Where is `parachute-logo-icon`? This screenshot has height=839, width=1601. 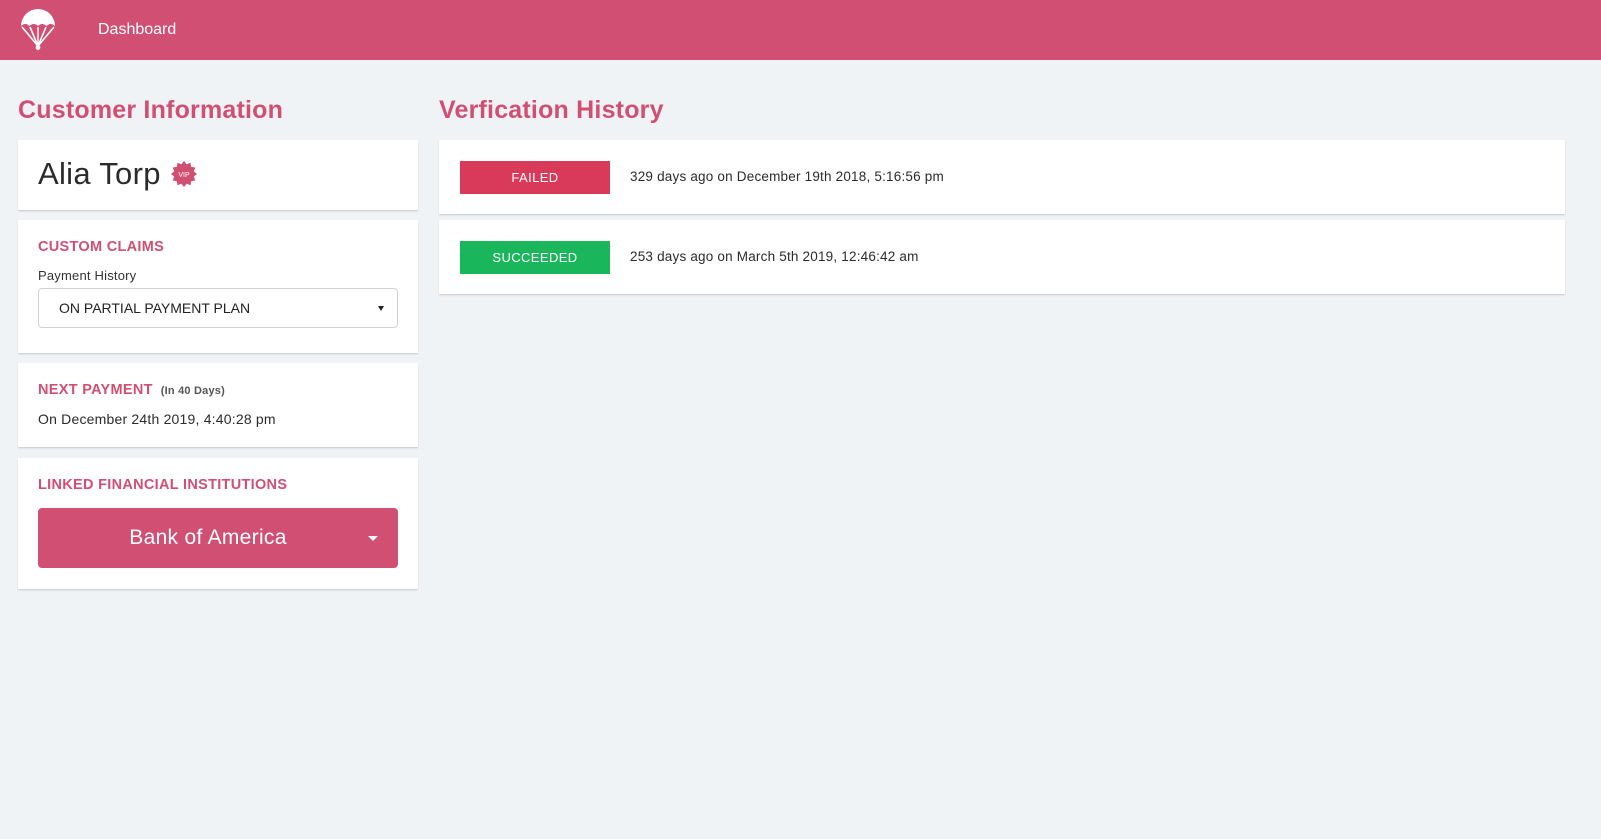 parachute-logo-icon is located at coordinates (38, 30).